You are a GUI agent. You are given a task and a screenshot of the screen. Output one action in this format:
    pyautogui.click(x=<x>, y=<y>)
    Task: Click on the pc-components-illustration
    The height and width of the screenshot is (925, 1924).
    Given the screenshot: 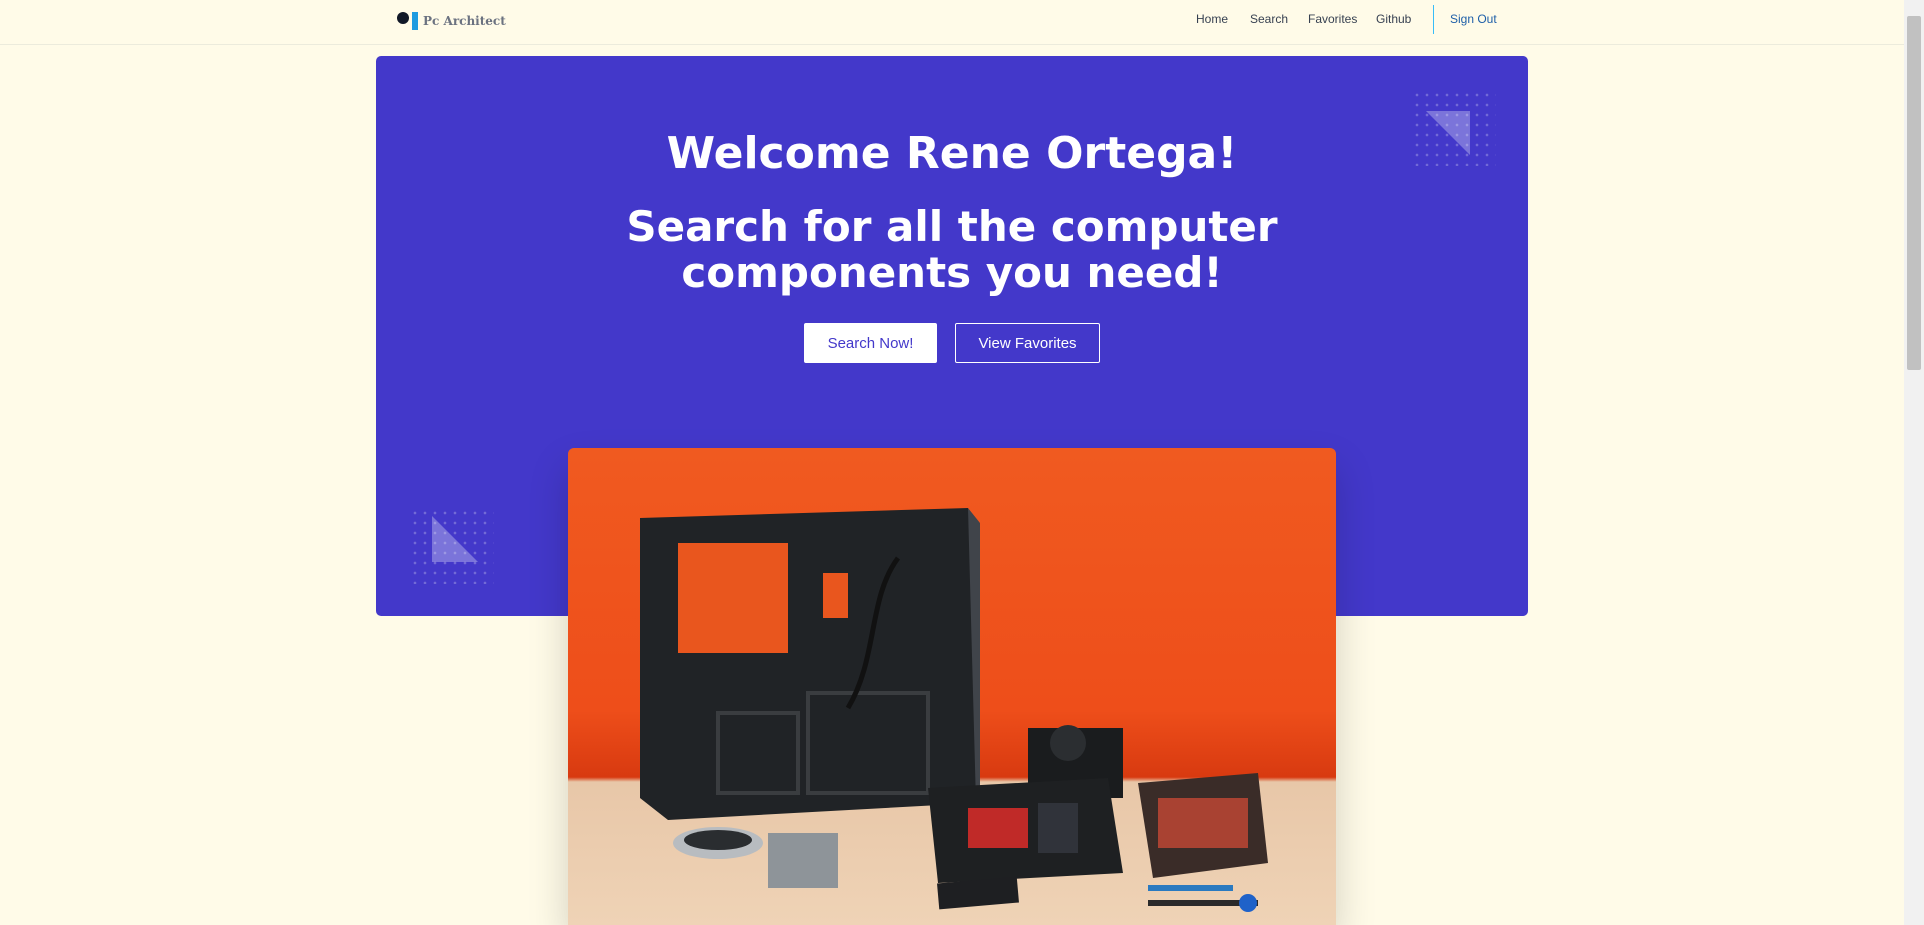 What is the action you would take?
    pyautogui.click(x=954, y=710)
    